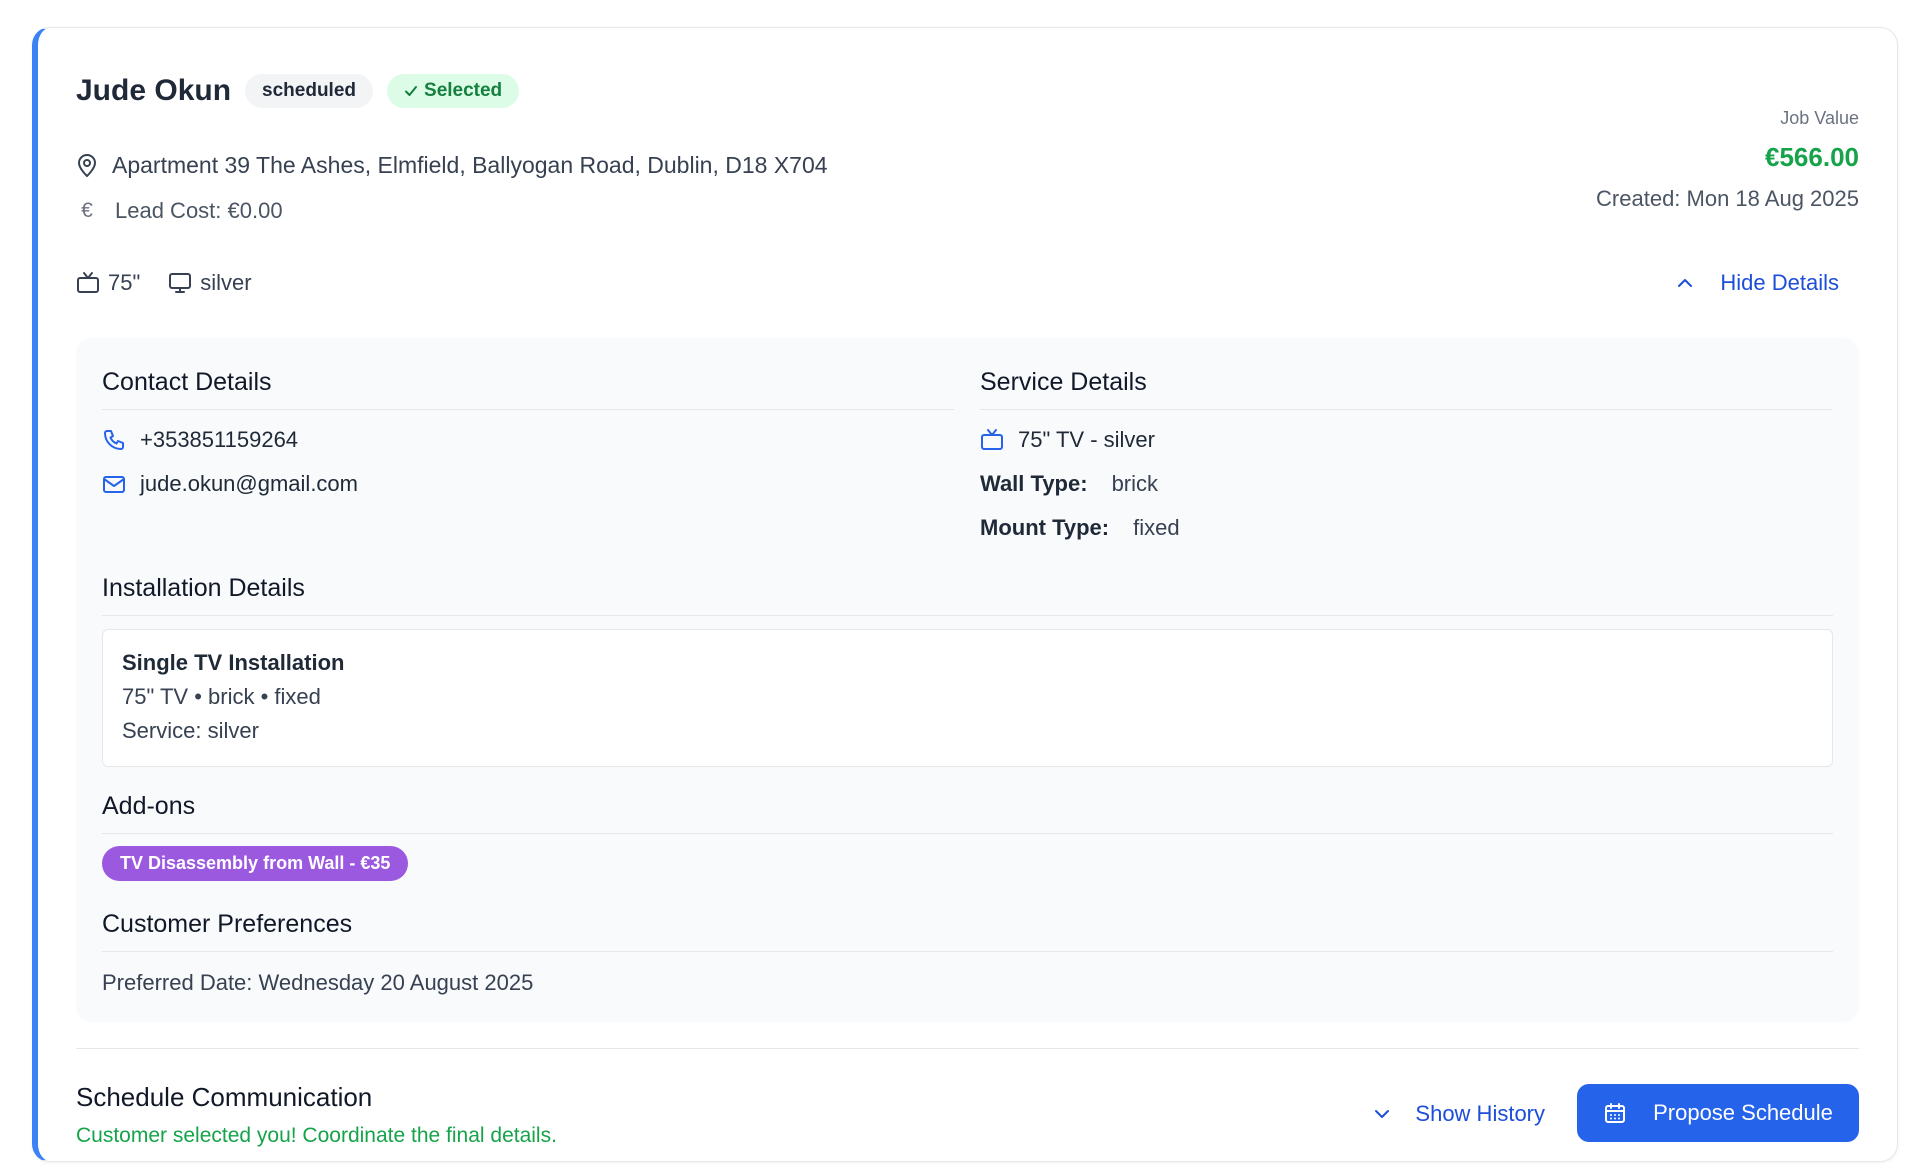  Describe the element at coordinates (255, 863) in the screenshot. I see `addon-pill: TV Disassembly from Wall - €35` at that location.